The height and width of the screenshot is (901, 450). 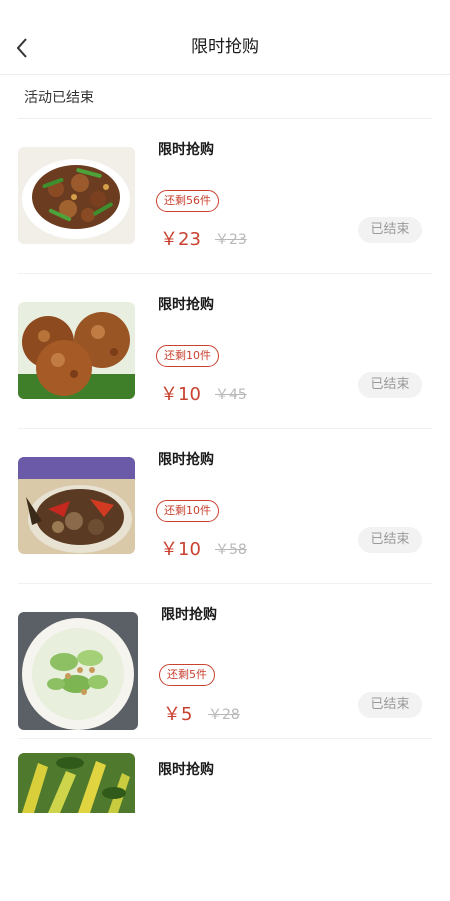 What do you see at coordinates (59, 98) in the screenshot?
I see `status-text: 活动已结束` at bounding box center [59, 98].